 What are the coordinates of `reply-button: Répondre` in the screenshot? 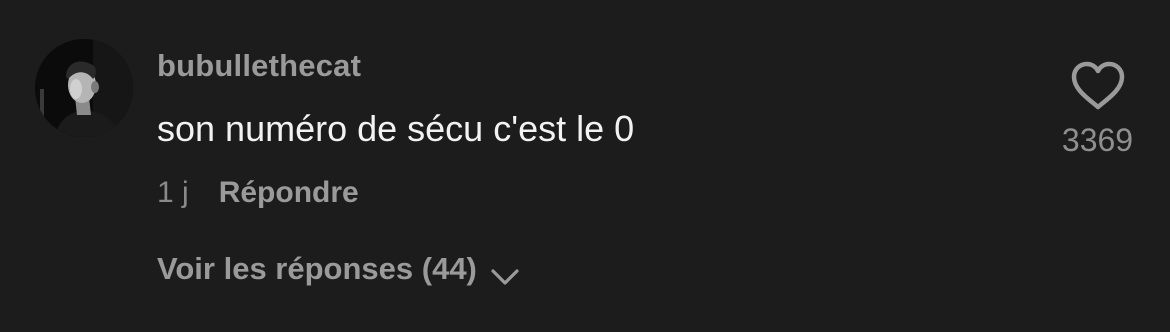 It's located at (289, 193).